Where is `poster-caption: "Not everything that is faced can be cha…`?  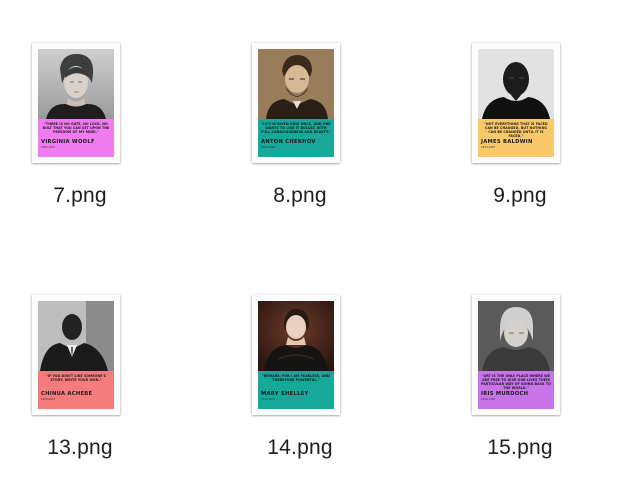
poster-caption: "Not everything that is faced can be cha… is located at coordinates (516, 138).